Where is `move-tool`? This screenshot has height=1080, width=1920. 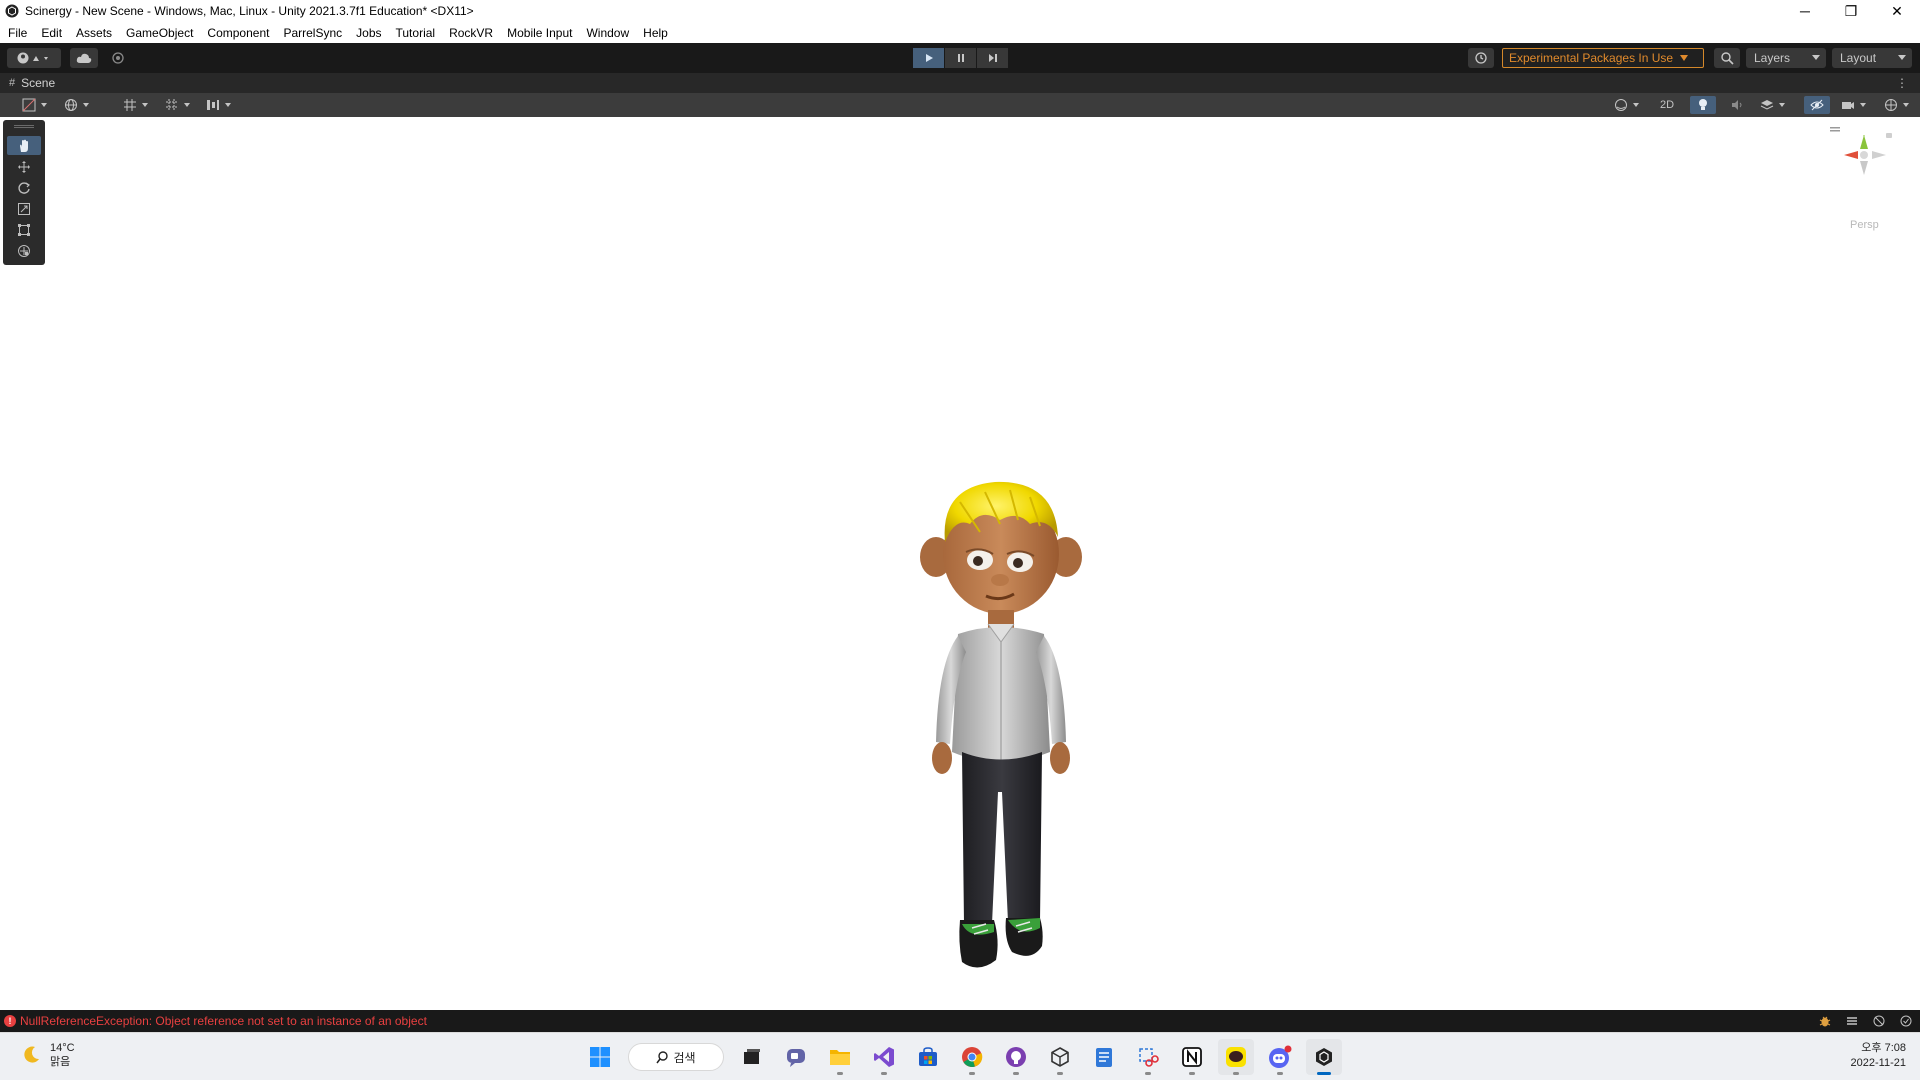
move-tool is located at coordinates (24, 166).